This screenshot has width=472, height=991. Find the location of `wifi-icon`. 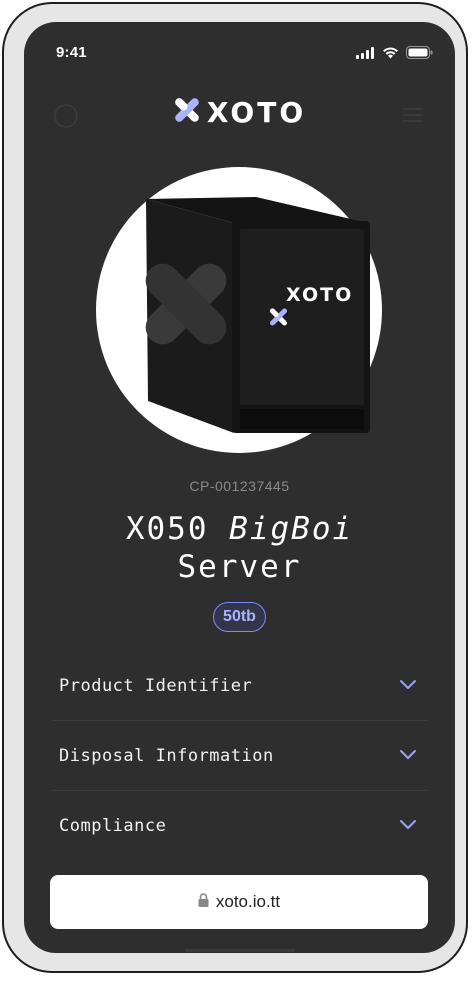

wifi-icon is located at coordinates (390, 55).